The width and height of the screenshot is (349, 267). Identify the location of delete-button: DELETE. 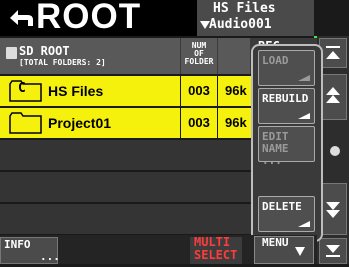
(286, 214).